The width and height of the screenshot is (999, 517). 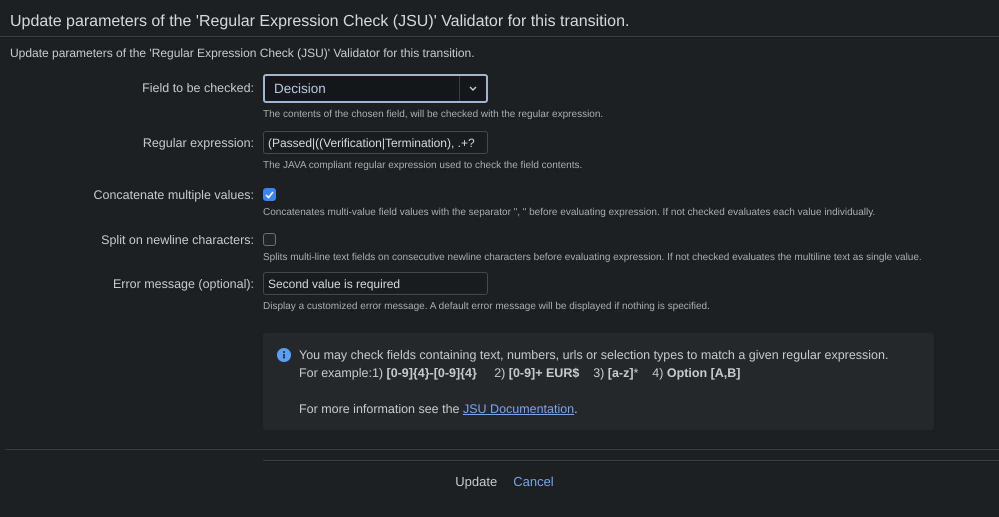 I want to click on field-label: Field to be checked:, so click(x=197, y=88).